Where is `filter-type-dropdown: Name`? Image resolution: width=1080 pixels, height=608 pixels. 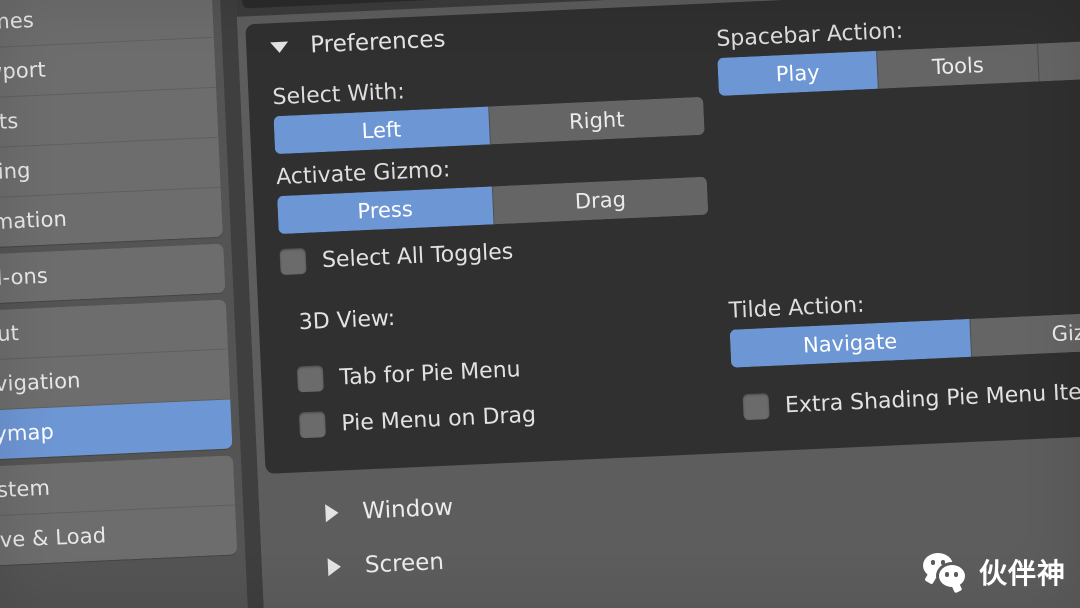
filter-type-dropdown: Name is located at coordinates (396, 4).